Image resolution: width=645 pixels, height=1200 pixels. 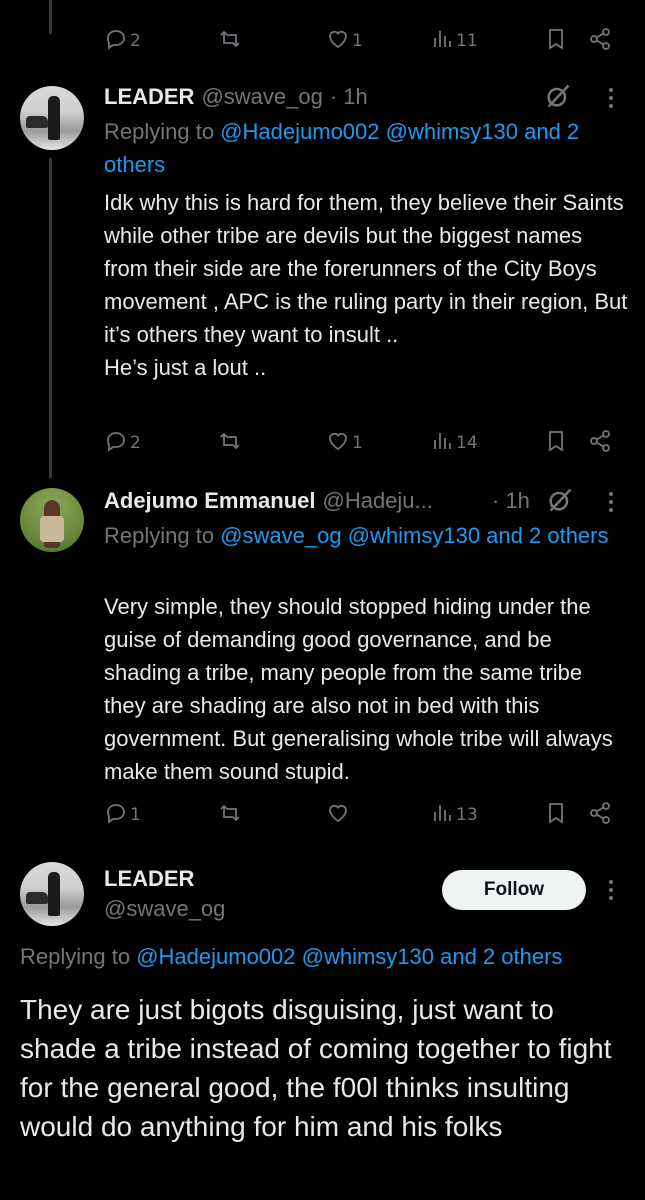 What do you see at coordinates (467, 41) in the screenshot?
I see `views-count: 11` at bounding box center [467, 41].